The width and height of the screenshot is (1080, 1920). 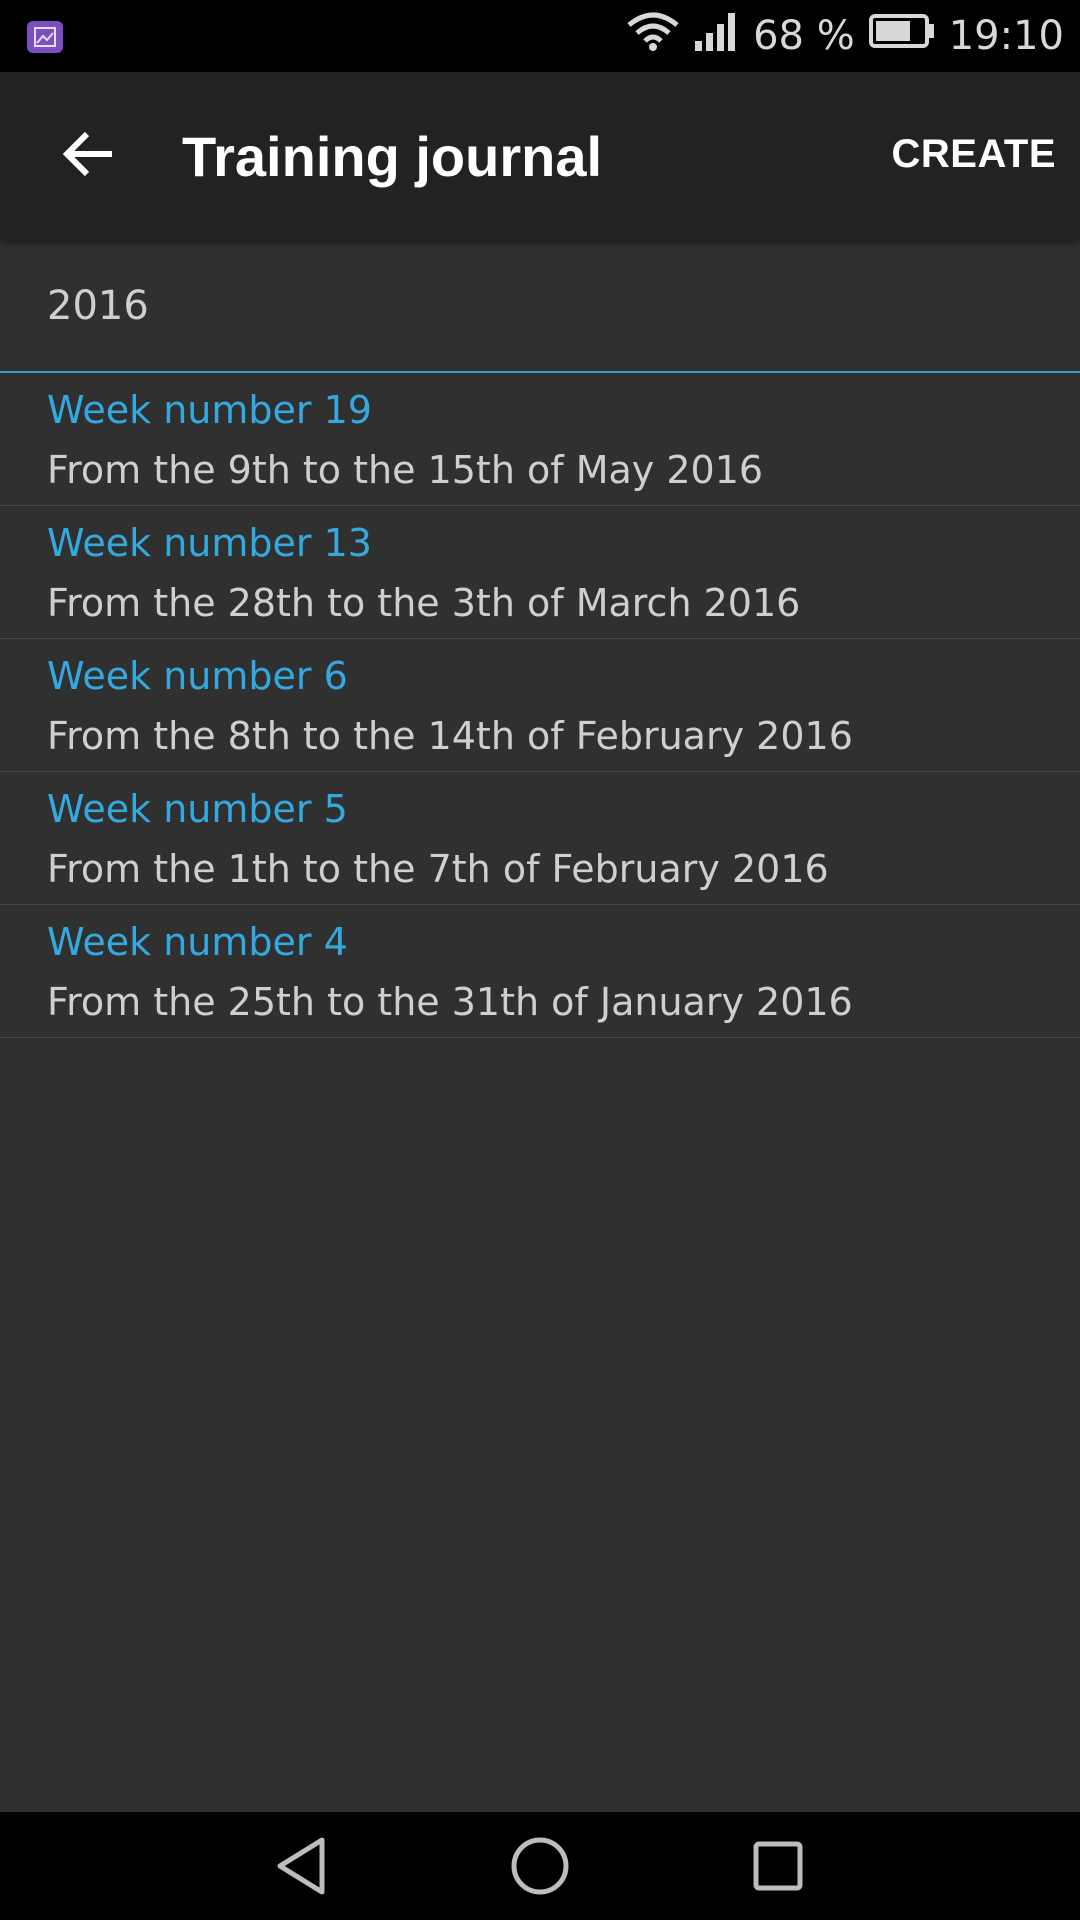 What do you see at coordinates (405, 470) in the screenshot?
I see `week-date-range: From the 9th to the 15th of May 2016` at bounding box center [405, 470].